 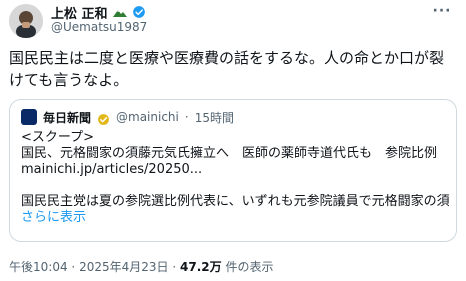 What do you see at coordinates (249, 267) in the screenshot?
I see `views-label: 件の表示` at bounding box center [249, 267].